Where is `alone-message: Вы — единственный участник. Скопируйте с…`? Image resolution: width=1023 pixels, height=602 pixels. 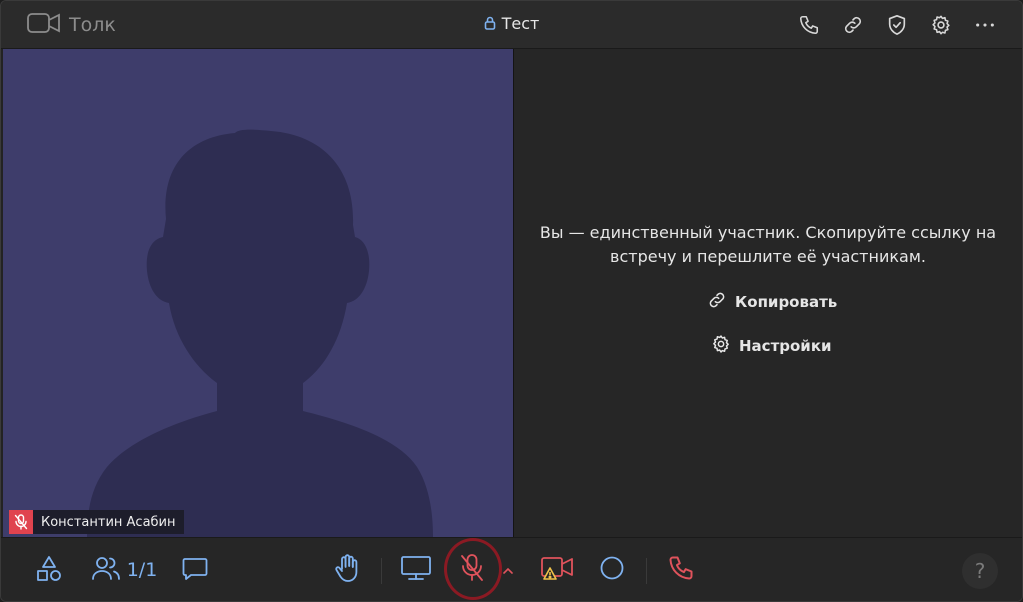
alone-message: Вы — единственный участник. Скопируйте с… is located at coordinates (768, 244).